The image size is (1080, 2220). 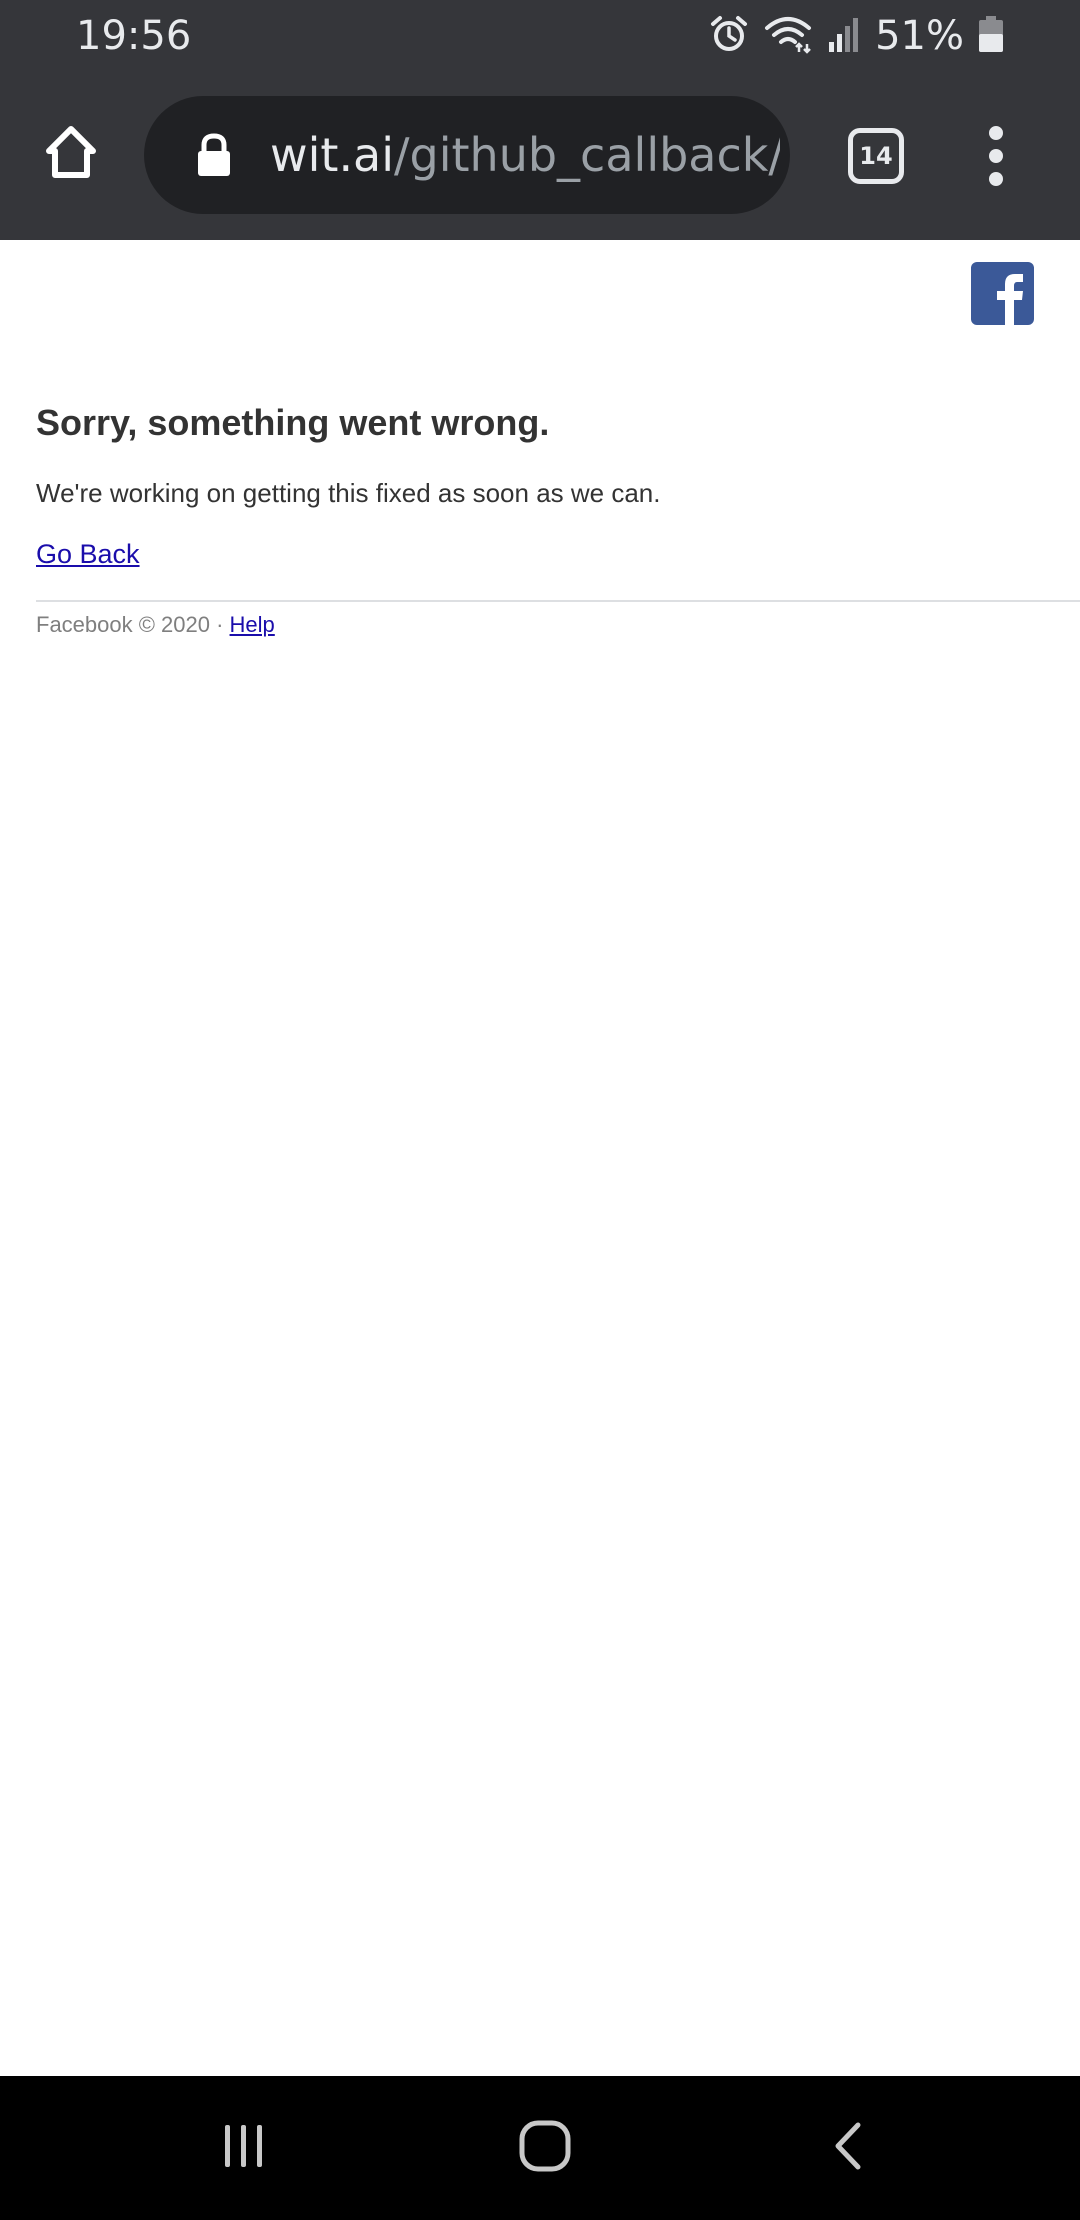 I want to click on home-icon, so click(x=71, y=153).